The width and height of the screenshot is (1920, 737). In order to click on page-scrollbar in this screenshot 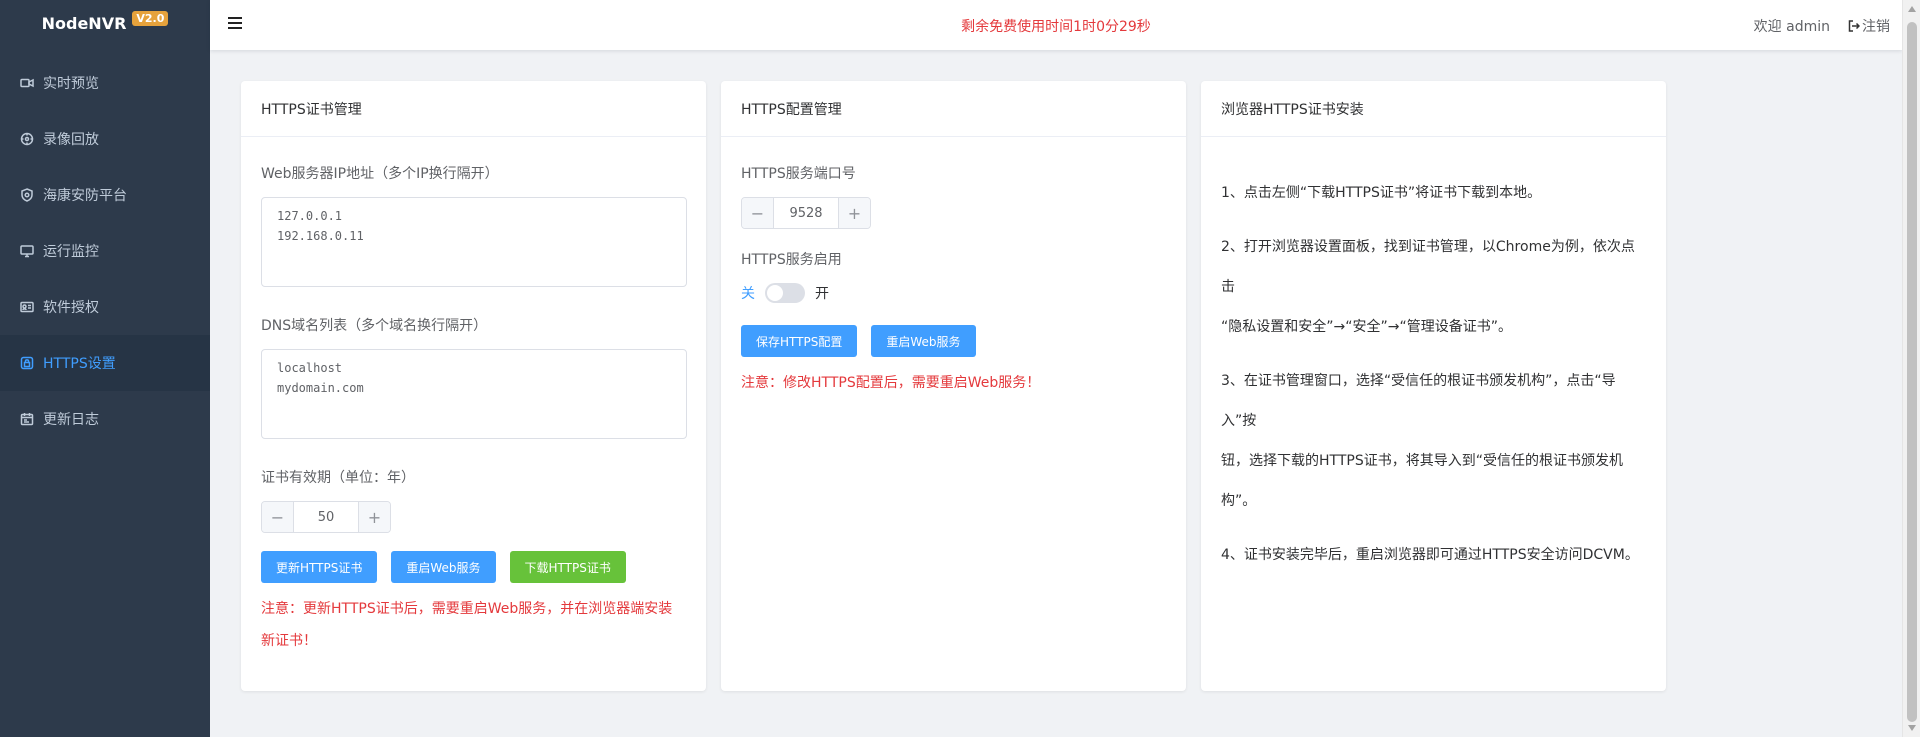, I will do `click(1911, 368)`.